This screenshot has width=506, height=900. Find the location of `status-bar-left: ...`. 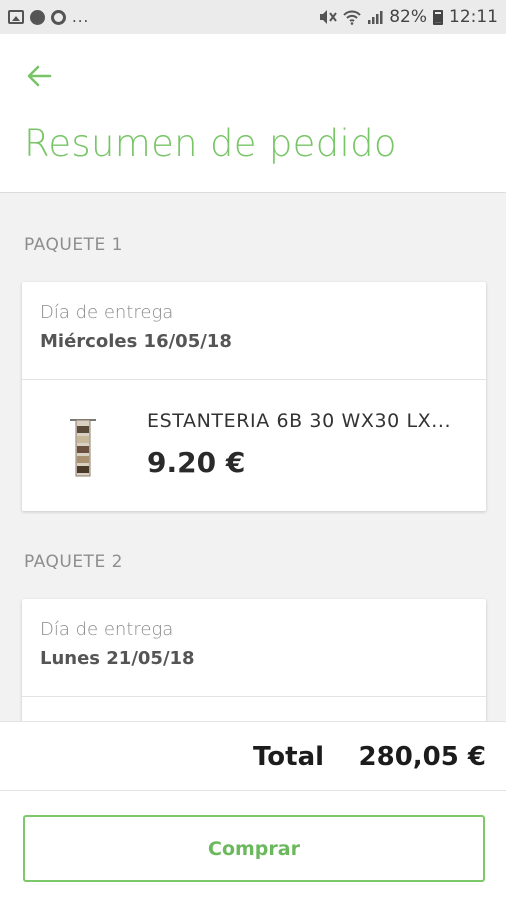

status-bar-left: ... is located at coordinates (48, 17).